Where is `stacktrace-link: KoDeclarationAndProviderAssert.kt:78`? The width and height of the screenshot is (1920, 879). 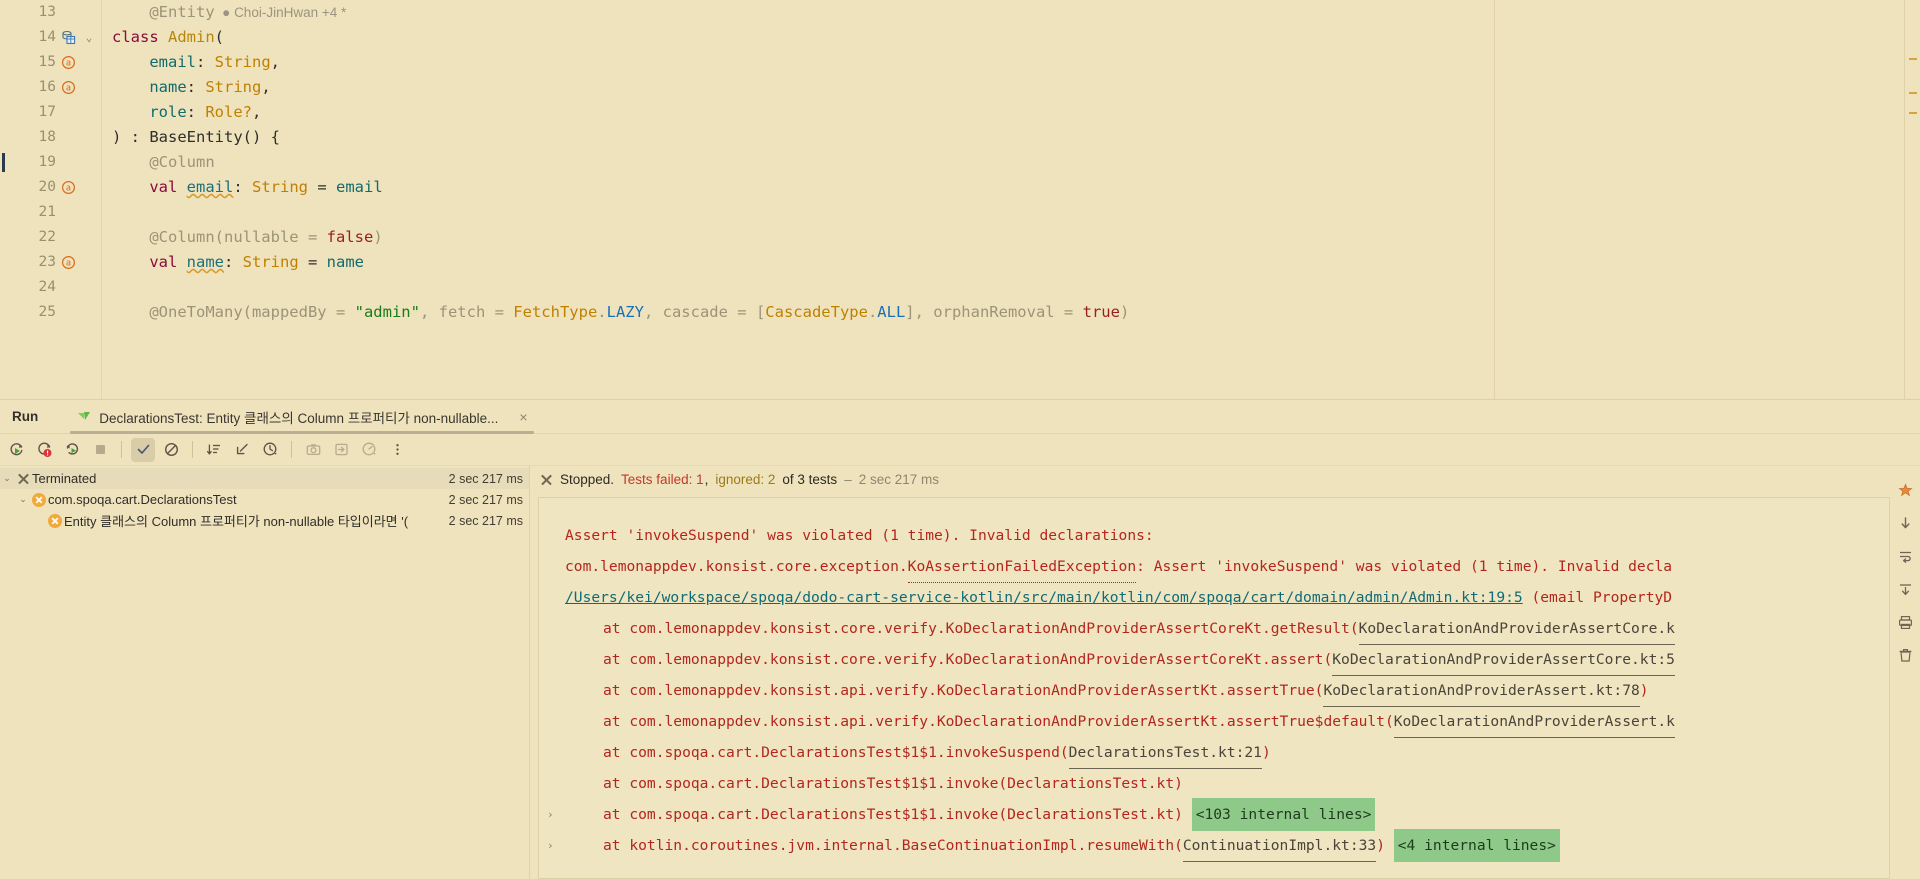
stacktrace-link: KoDeclarationAndProviderAssert.kt:78 is located at coordinates (1481, 691).